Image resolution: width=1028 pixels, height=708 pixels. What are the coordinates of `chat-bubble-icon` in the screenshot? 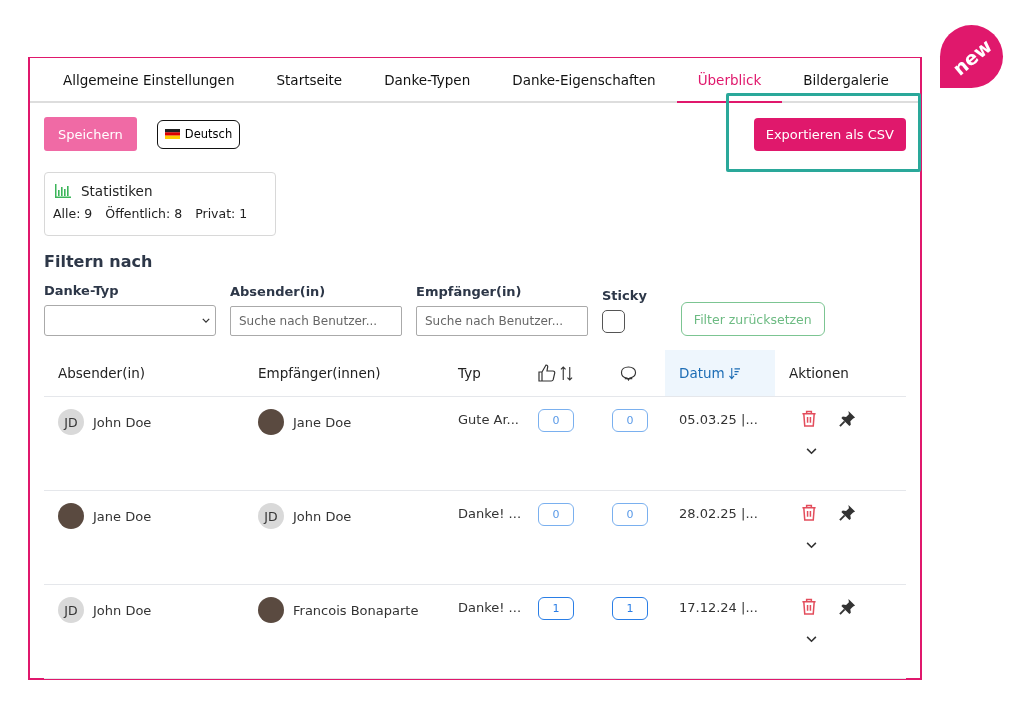 It's located at (628, 373).